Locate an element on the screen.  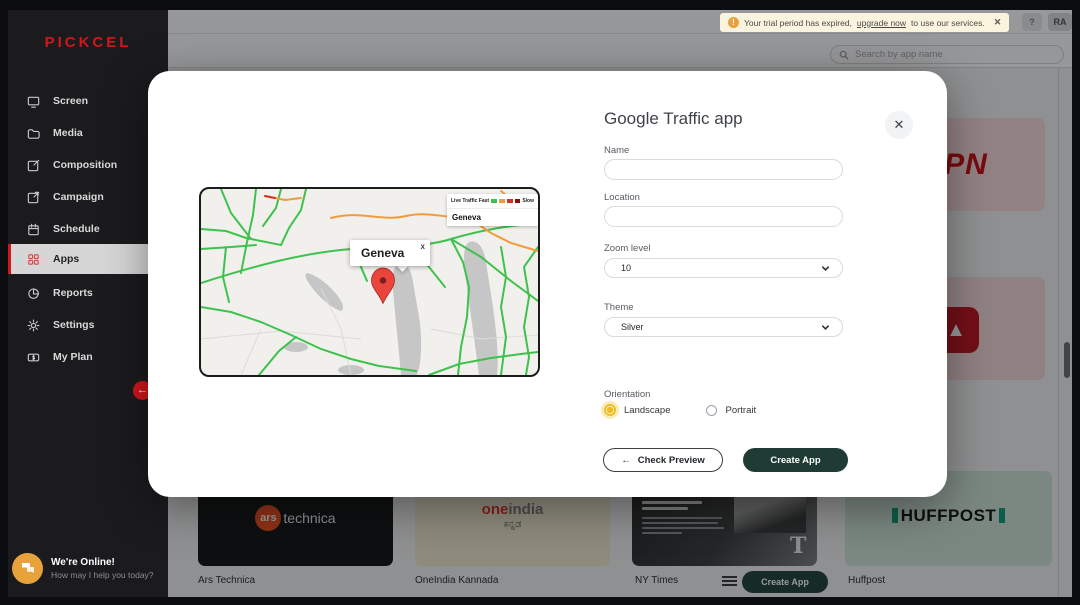
sidebar-item-campaign: Campaign is located at coordinates (88, 197).